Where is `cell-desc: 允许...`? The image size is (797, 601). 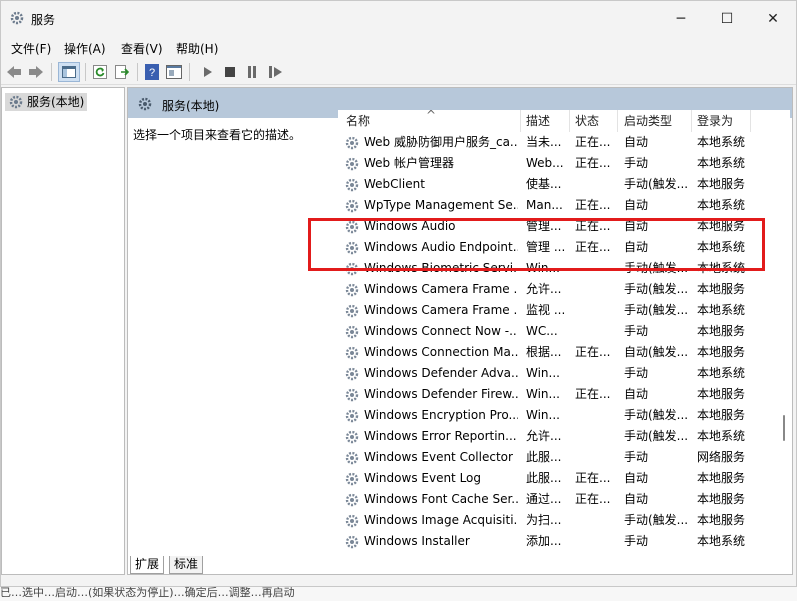
cell-desc: 允许... is located at coordinates (544, 289).